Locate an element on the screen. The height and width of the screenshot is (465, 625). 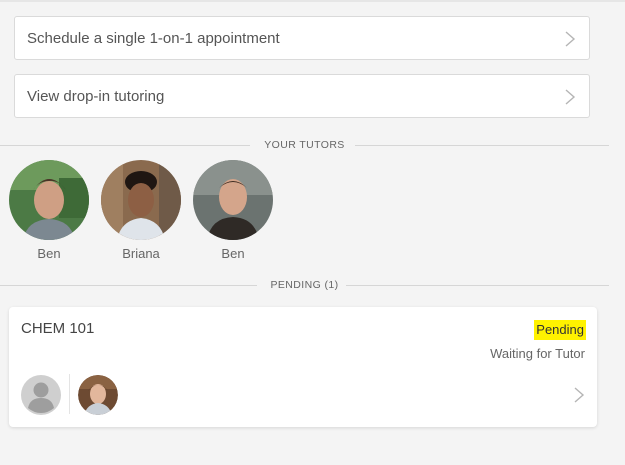
view-drop-in-label: View drop-in tutoring is located at coordinates (96, 96).